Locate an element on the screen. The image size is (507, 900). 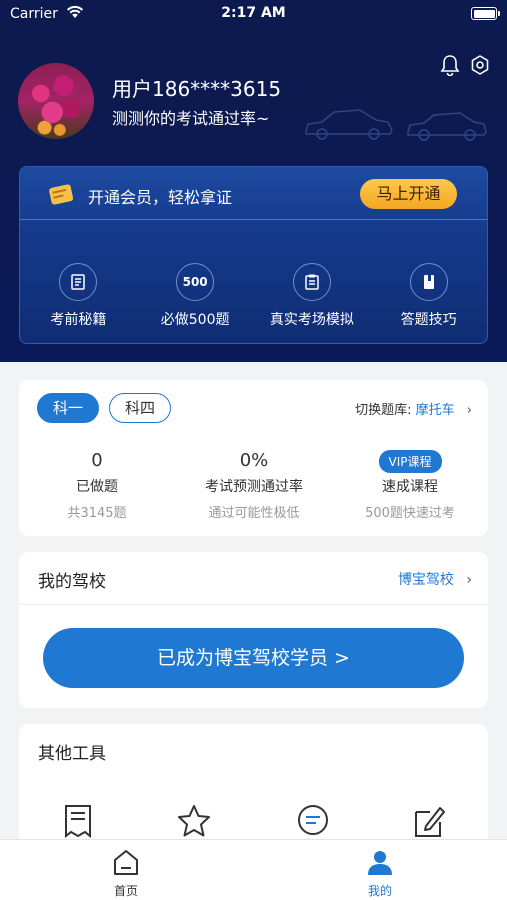
switch-value: 摩托车 is located at coordinates (435, 410).